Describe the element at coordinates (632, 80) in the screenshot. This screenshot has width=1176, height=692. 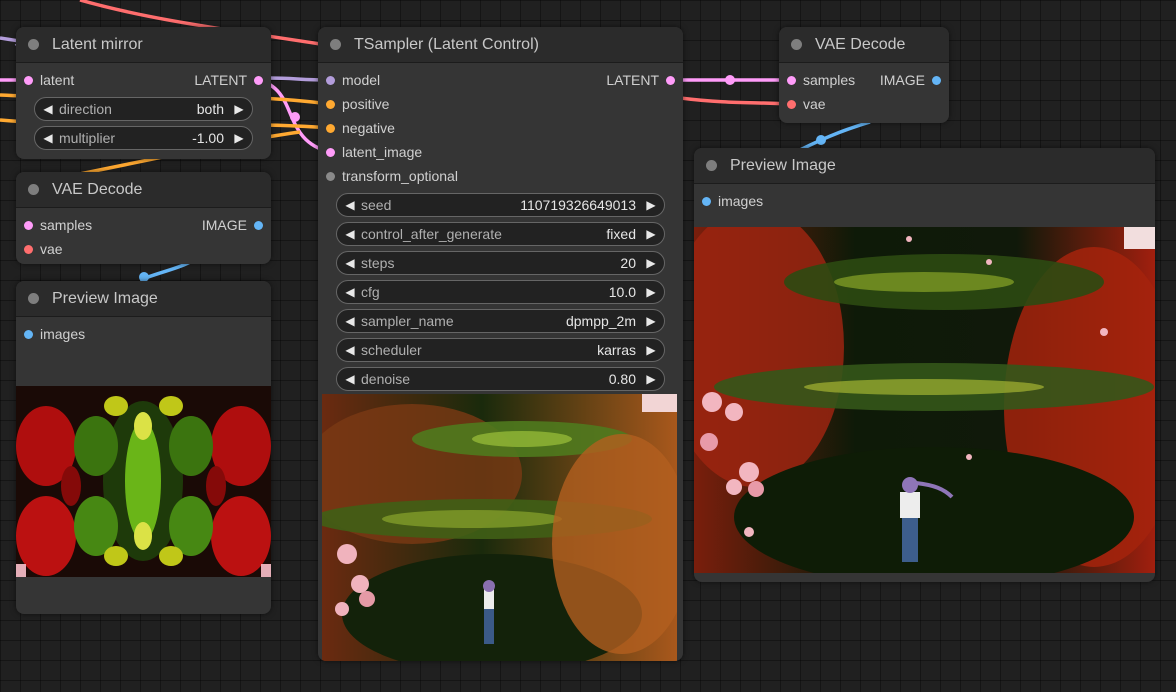
I see `slot-label: LATENT` at that location.